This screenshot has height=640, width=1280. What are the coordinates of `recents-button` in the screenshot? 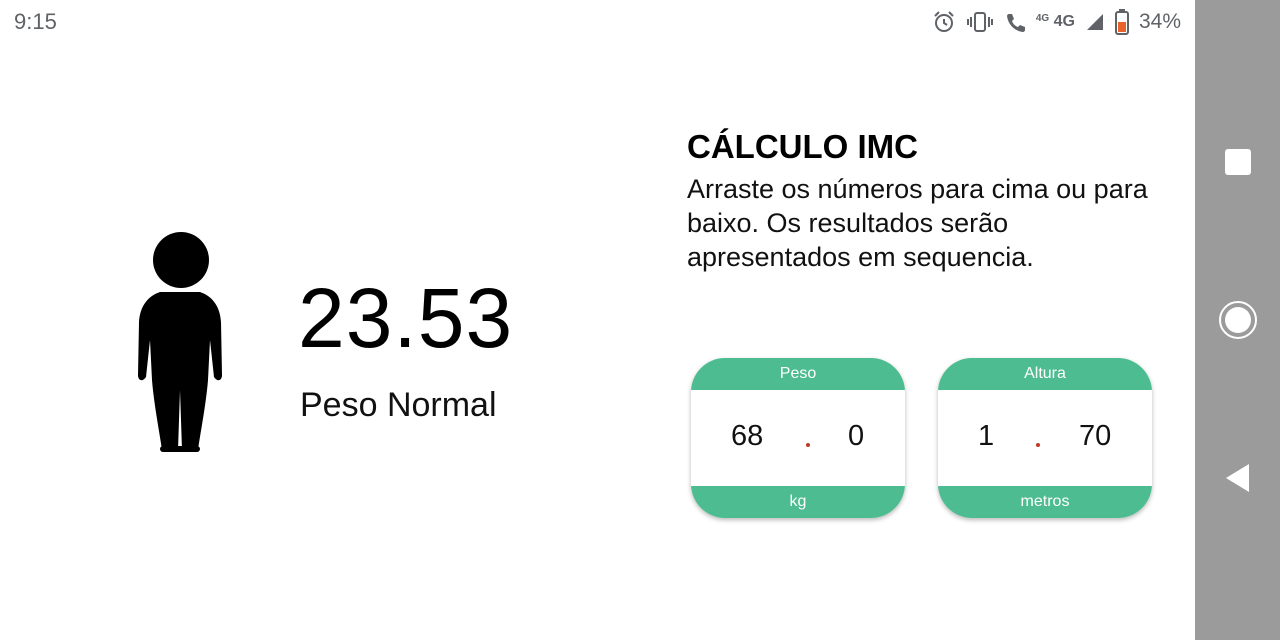 It's located at (1237, 162).